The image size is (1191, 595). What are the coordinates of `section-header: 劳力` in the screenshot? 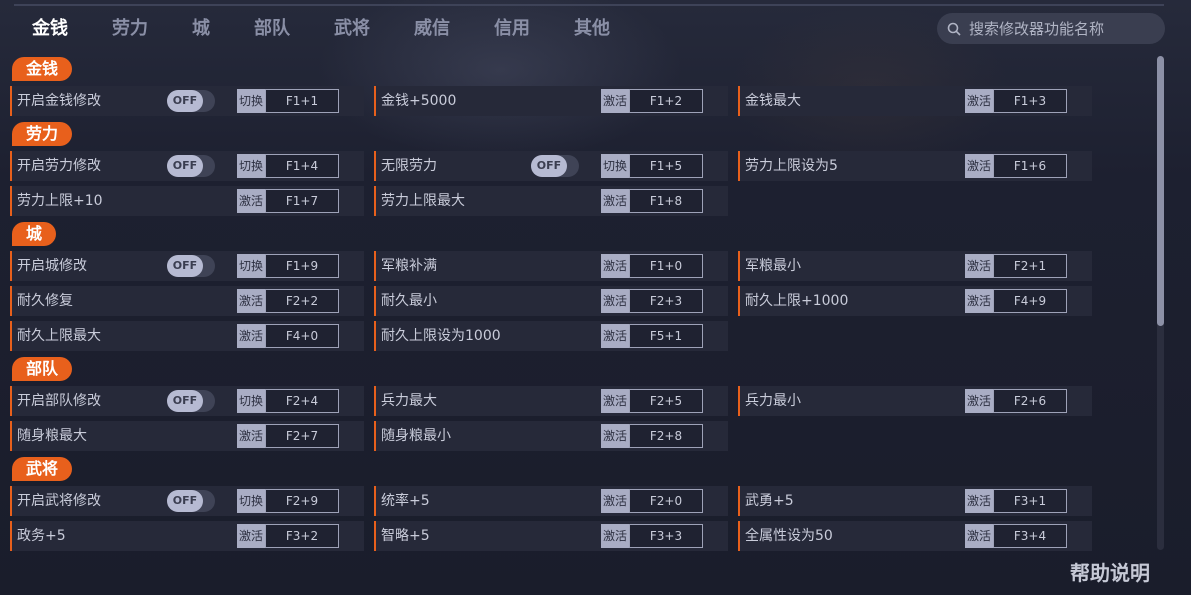 It's located at (42, 134).